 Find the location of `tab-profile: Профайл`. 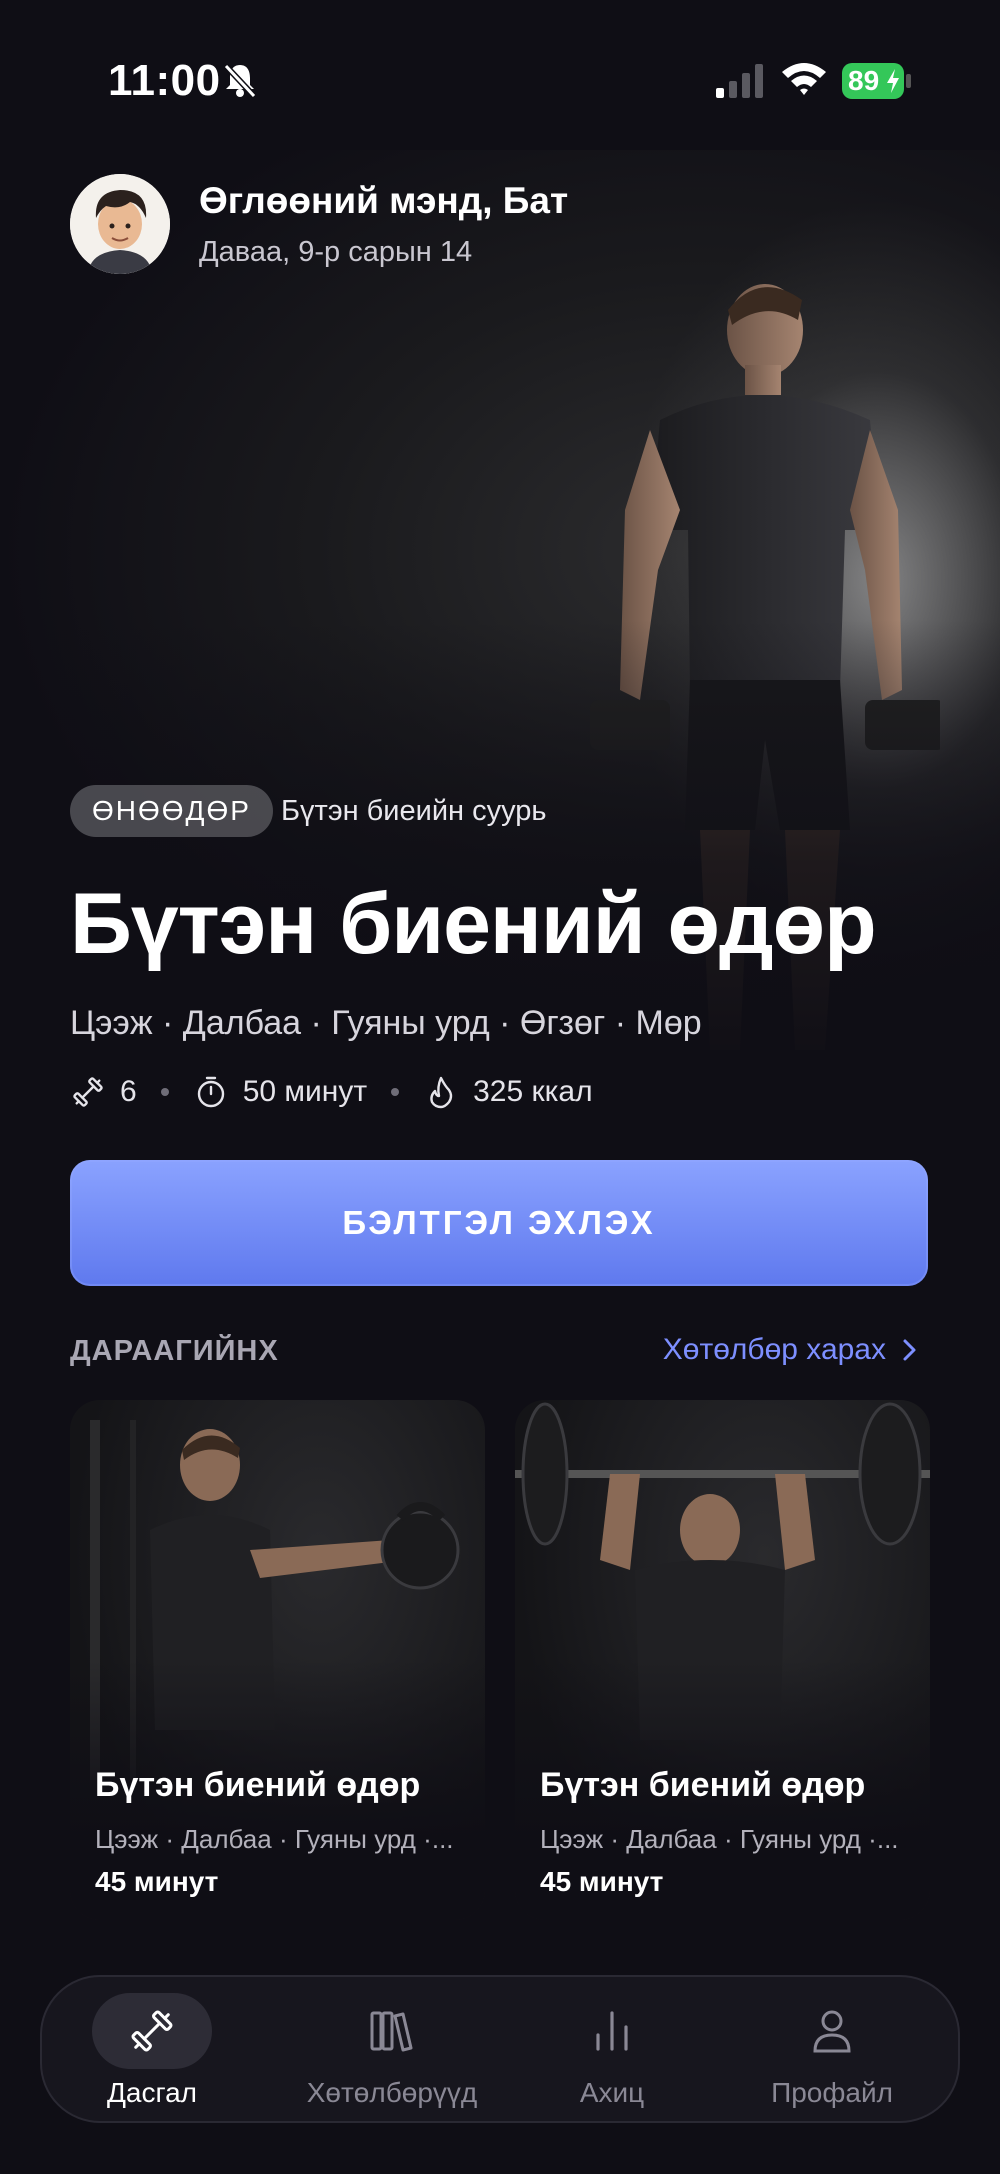

tab-profile: Профайл is located at coordinates (832, 2049).